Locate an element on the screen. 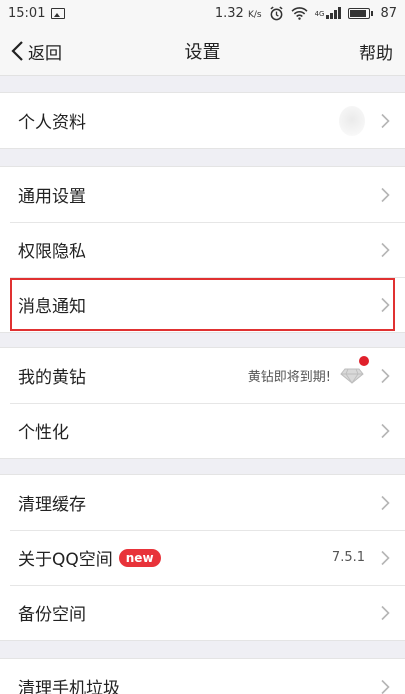 This screenshot has height=694, width=405. back-label: 返回 is located at coordinates (45, 53).